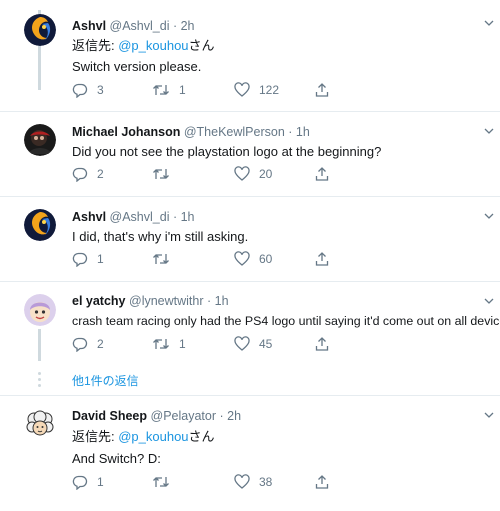 The height and width of the screenshot is (511, 500). What do you see at coordinates (202, 344) in the screenshot?
I see `tweet-actions: 2 1 45` at bounding box center [202, 344].